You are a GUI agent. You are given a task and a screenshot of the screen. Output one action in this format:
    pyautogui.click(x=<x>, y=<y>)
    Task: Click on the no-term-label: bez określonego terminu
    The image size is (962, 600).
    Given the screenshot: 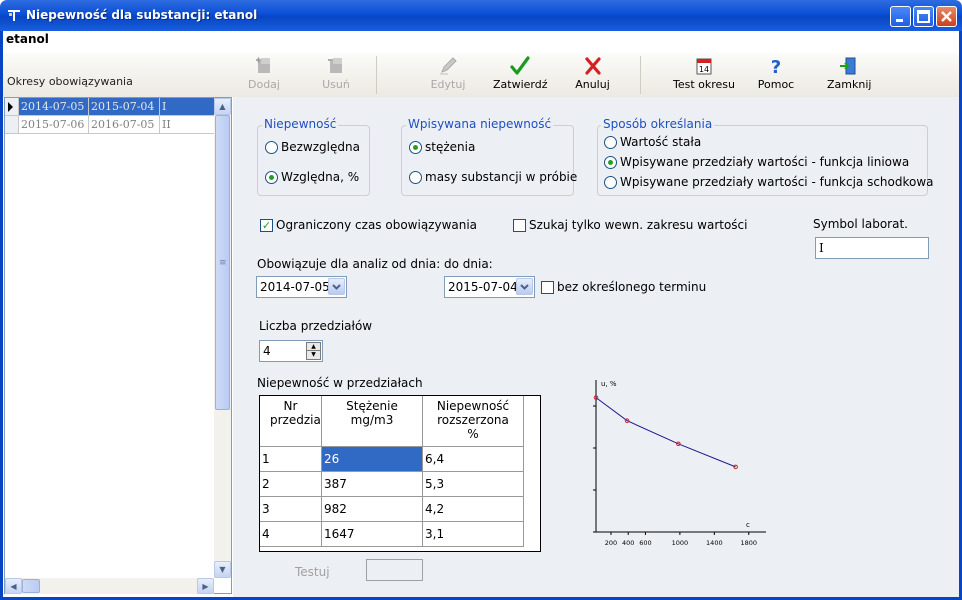 What is the action you would take?
    pyautogui.click(x=631, y=287)
    